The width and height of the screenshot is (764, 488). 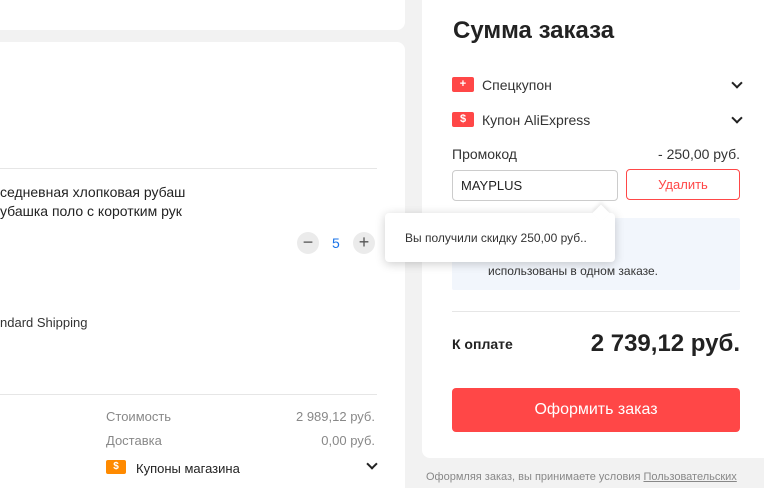 What do you see at coordinates (665, 343) in the screenshot?
I see `pay-total: 2 739,12 руб.` at bounding box center [665, 343].